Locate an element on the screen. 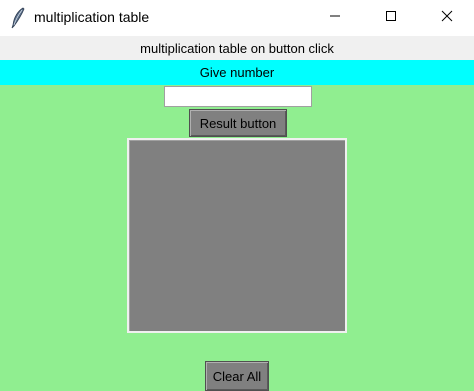  minimize-button is located at coordinates (335, 18).